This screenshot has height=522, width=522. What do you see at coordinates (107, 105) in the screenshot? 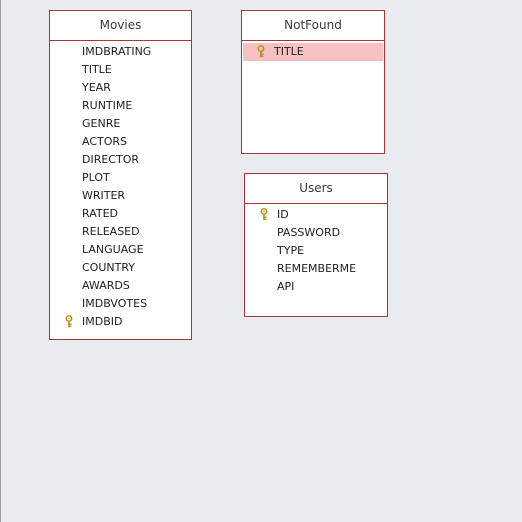
I see `field-name: RUNTIME` at bounding box center [107, 105].